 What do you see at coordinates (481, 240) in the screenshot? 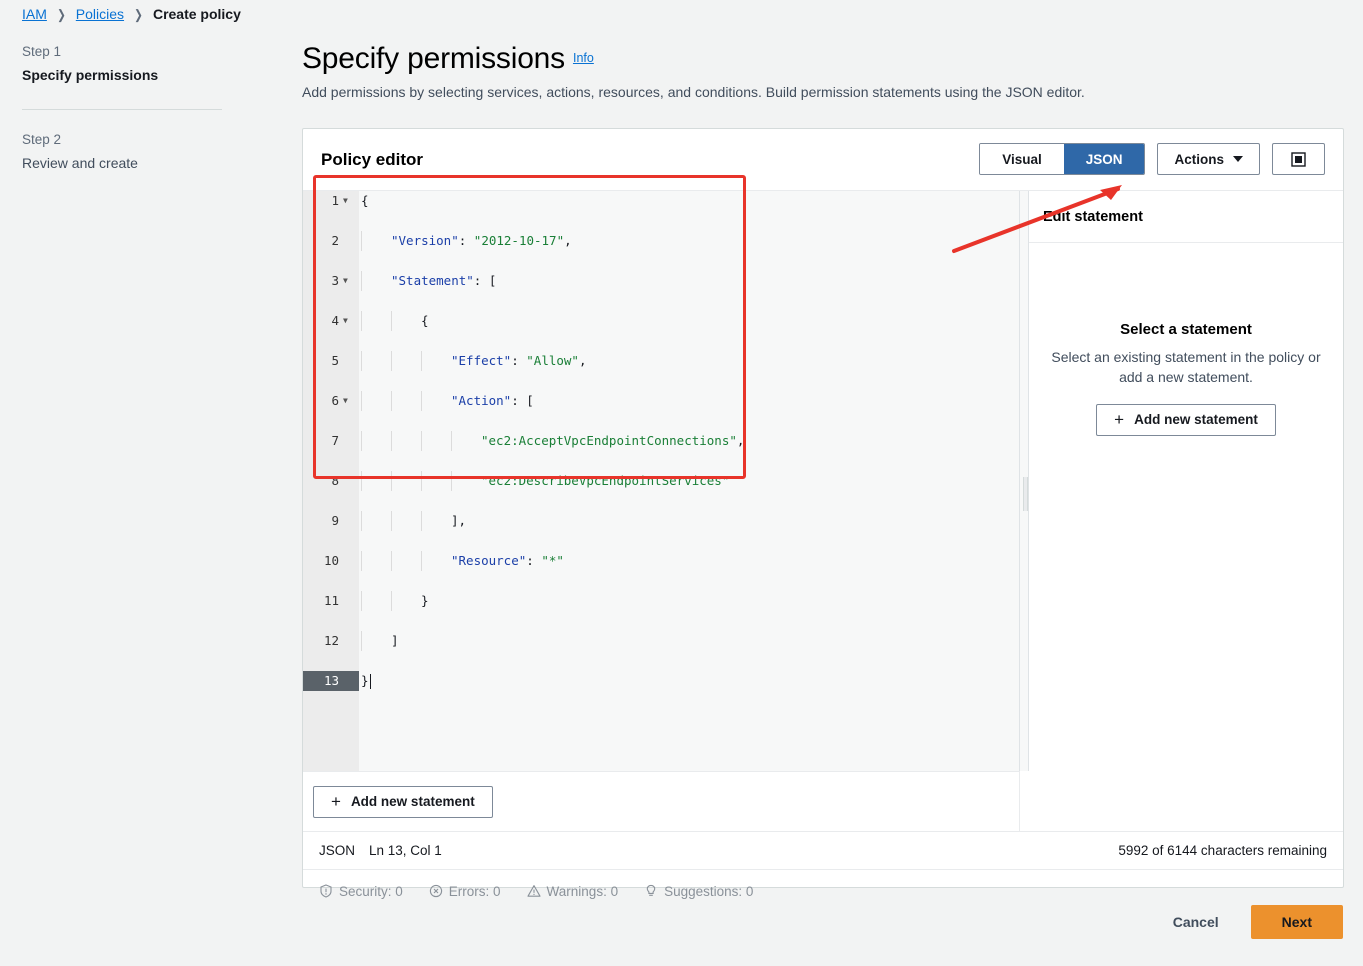
I see `code-text: "Version": "2012-10-17",` at bounding box center [481, 240].